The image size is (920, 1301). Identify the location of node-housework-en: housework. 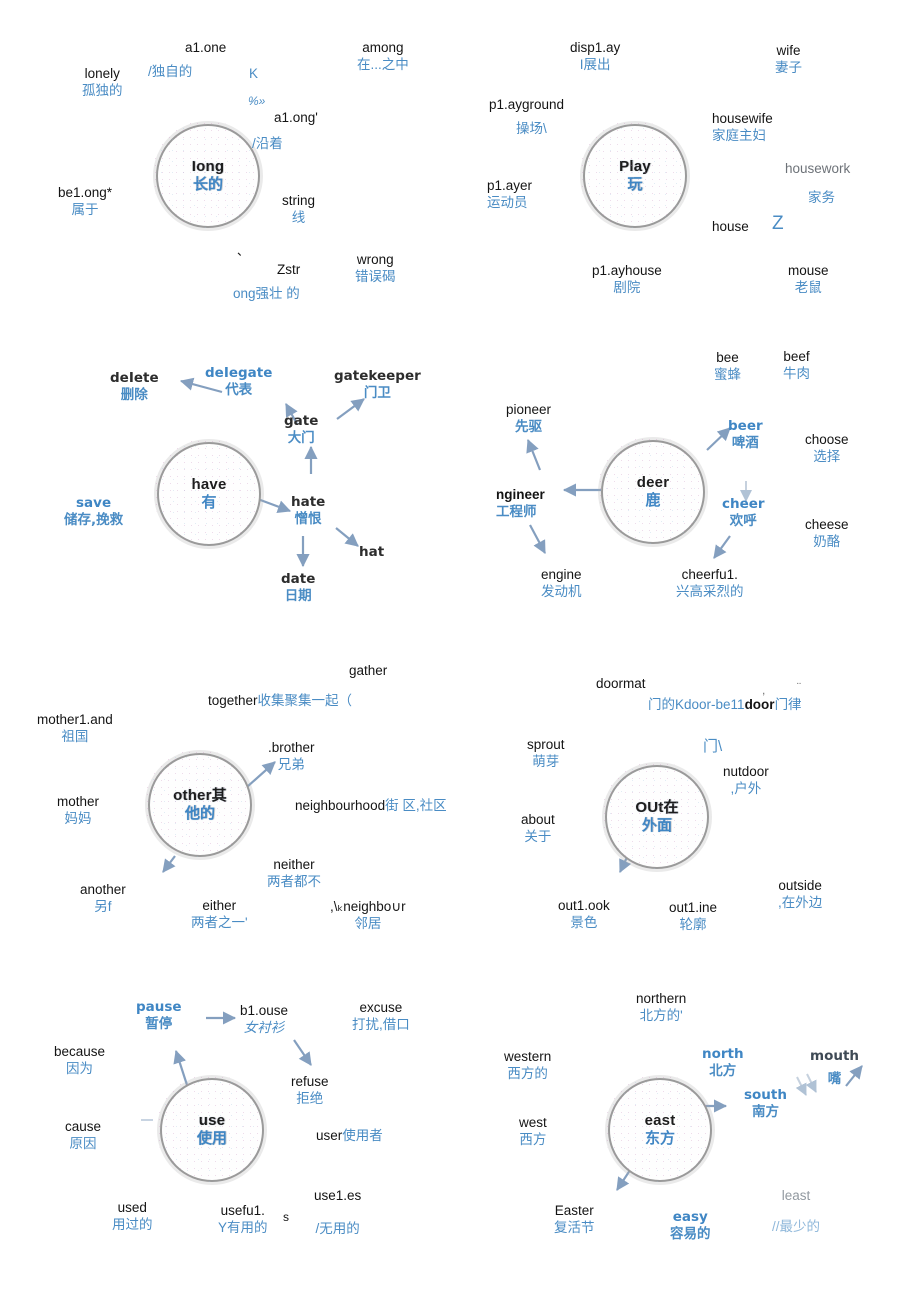
(818, 168).